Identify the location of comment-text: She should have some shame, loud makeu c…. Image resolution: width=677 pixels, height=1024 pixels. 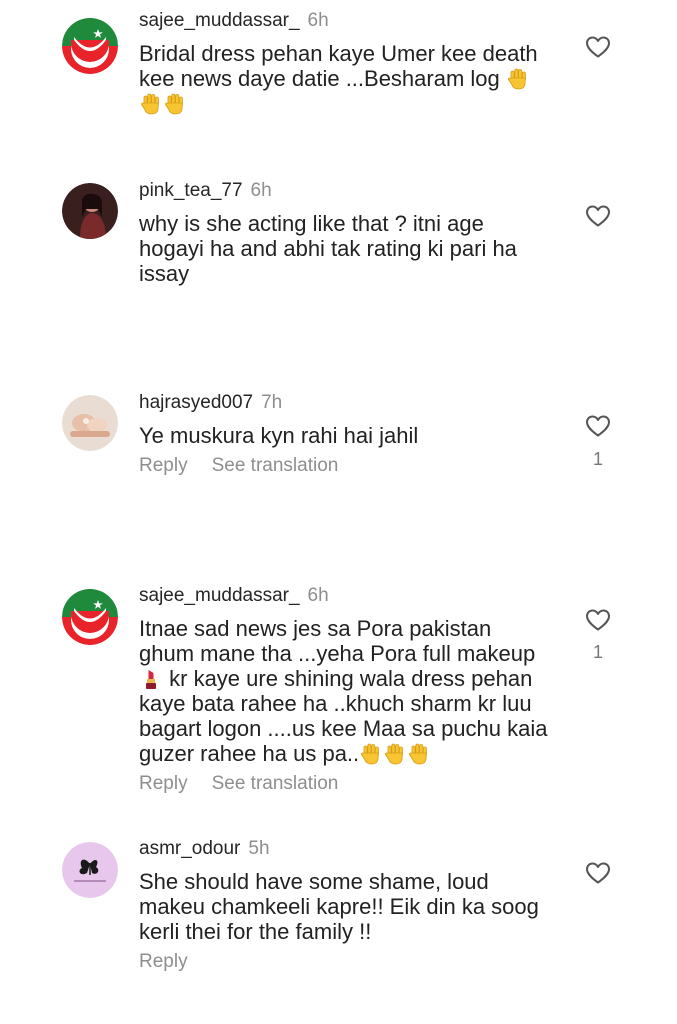
(354, 906).